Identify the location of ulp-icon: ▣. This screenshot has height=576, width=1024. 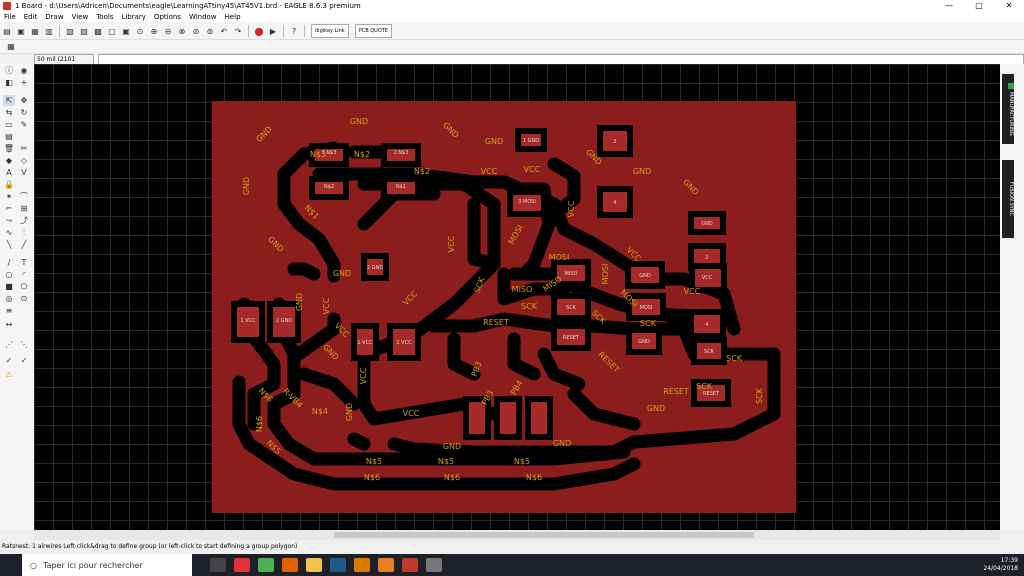
(126, 31).